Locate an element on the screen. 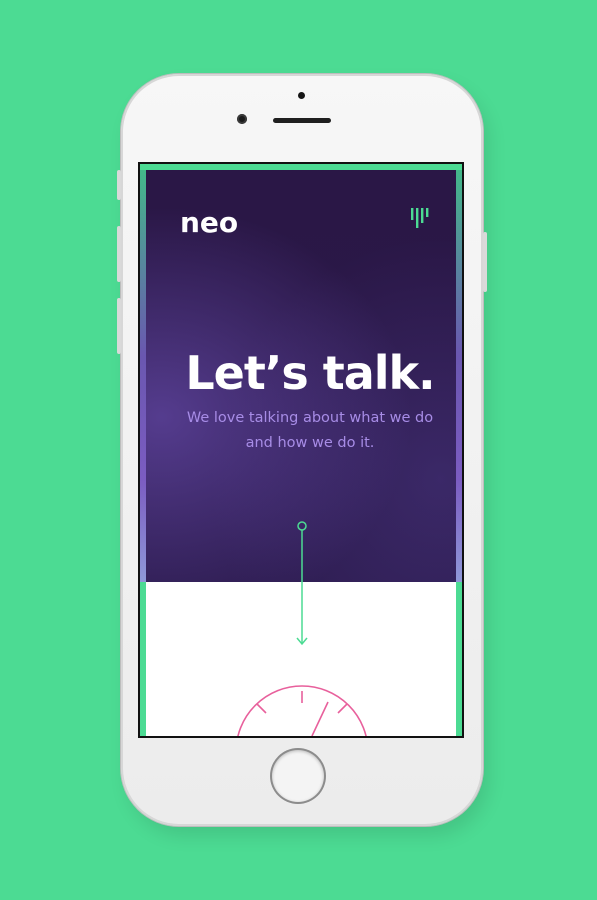 The width and height of the screenshot is (597, 900). power-button is located at coordinates (485, 262).